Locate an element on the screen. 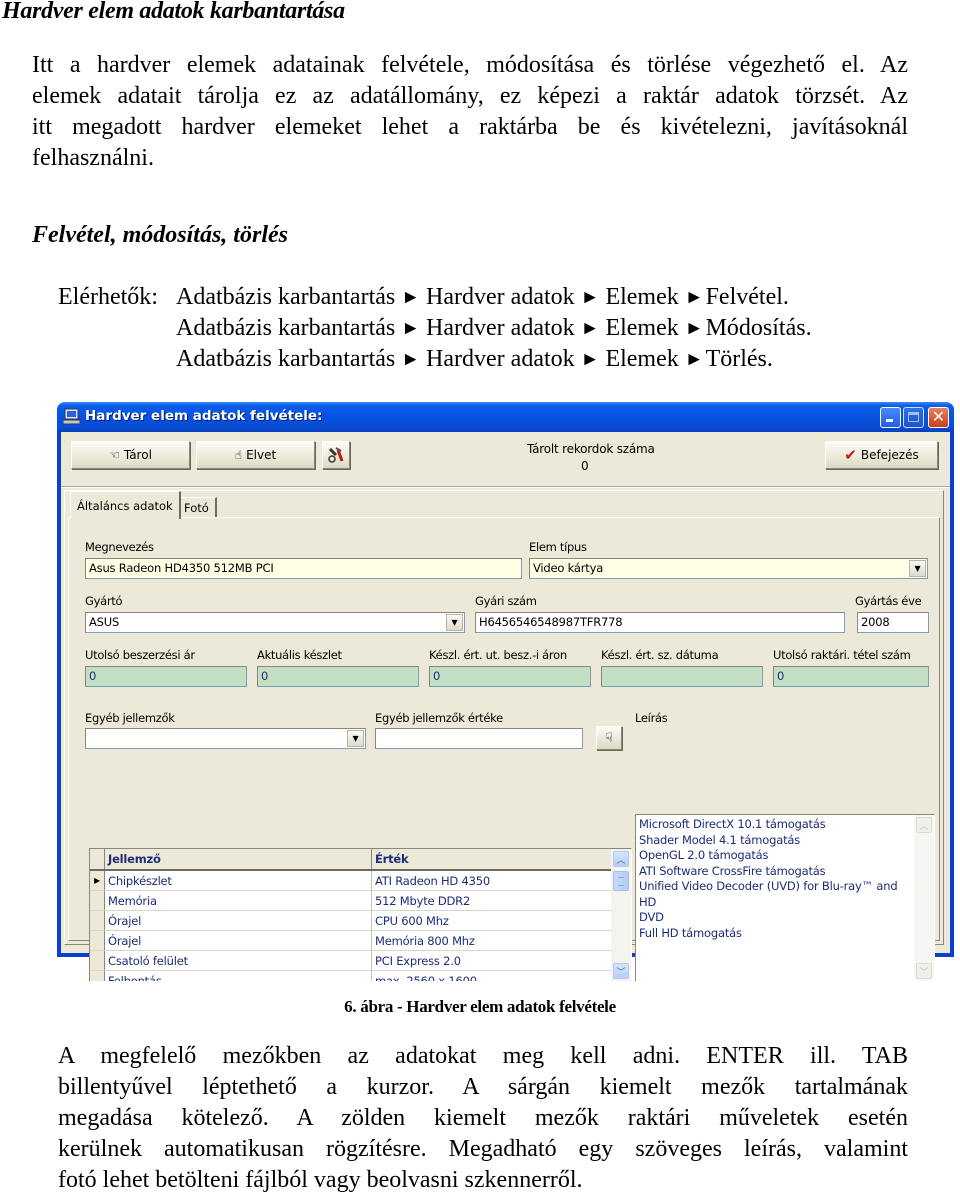 The width and height of the screenshot is (960, 1196). pointing-hand-icon: ☜ is located at coordinates (114, 455).